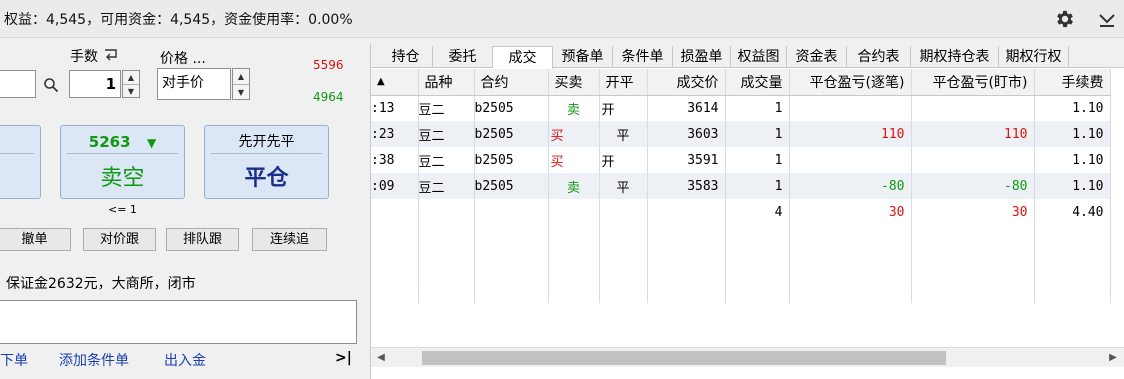 The image size is (1124, 379). Describe the element at coordinates (35, 239) in the screenshot. I see `cancel-order-button: 撤单` at that location.